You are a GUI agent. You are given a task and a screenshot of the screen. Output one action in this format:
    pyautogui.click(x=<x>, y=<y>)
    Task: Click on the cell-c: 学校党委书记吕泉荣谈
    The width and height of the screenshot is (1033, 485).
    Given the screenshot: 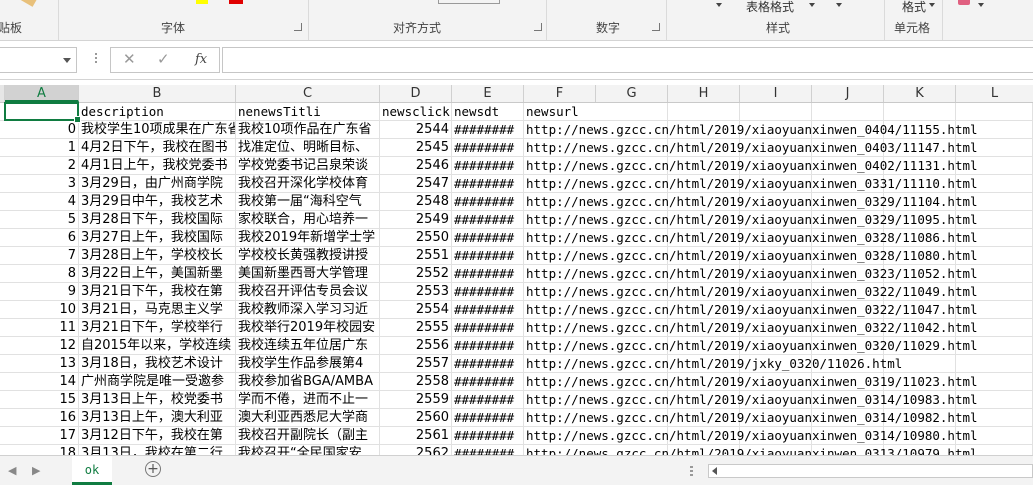 What is the action you would take?
    pyautogui.click(x=308, y=165)
    